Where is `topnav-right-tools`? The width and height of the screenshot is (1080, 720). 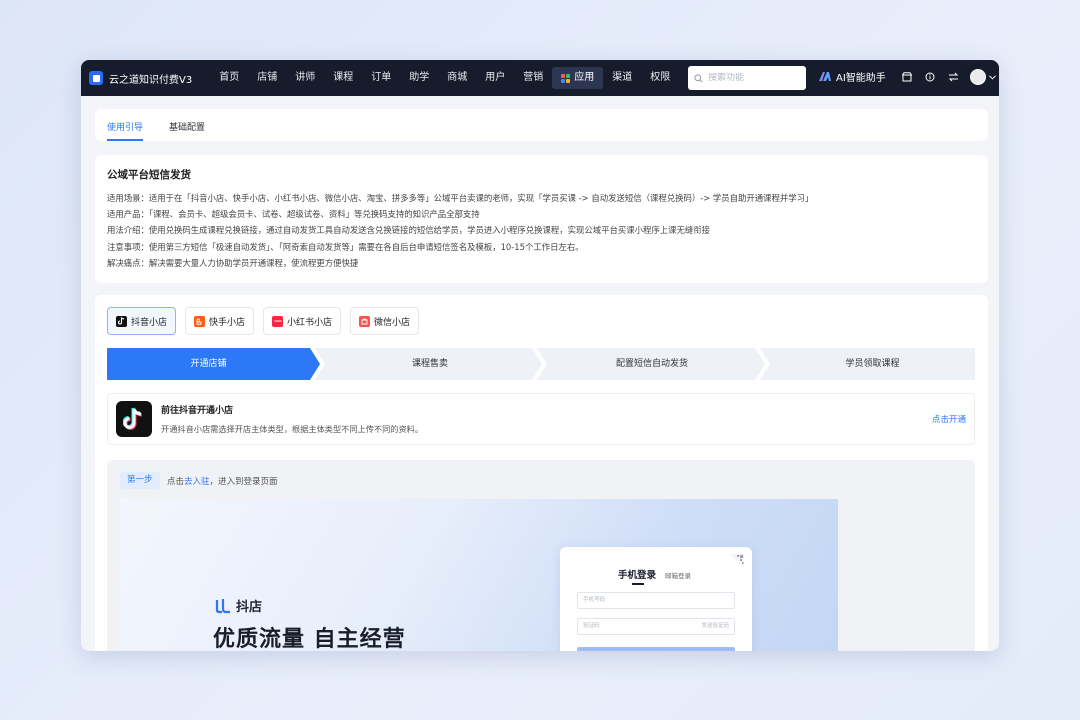 topnav-right-tools is located at coordinates (948, 77).